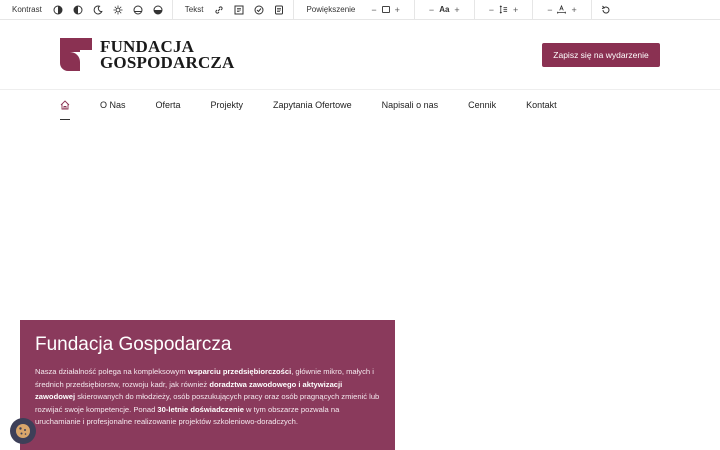  Describe the element at coordinates (133, 344) in the screenshot. I see `hero-title: Fundacja Gospodarcza` at that location.